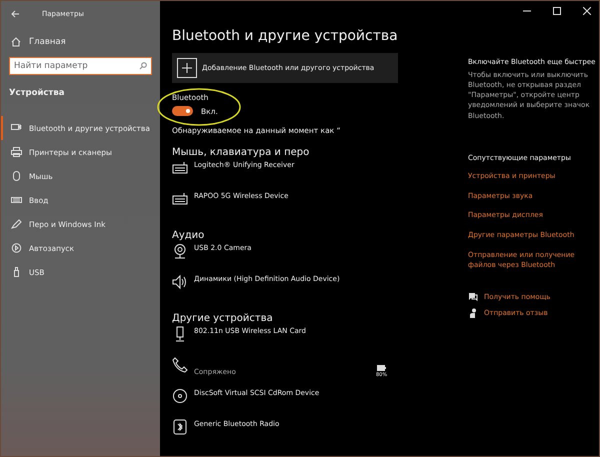 The image size is (600, 457). Describe the element at coordinates (37, 93) in the screenshot. I see `section-heading: Устройства` at that location.